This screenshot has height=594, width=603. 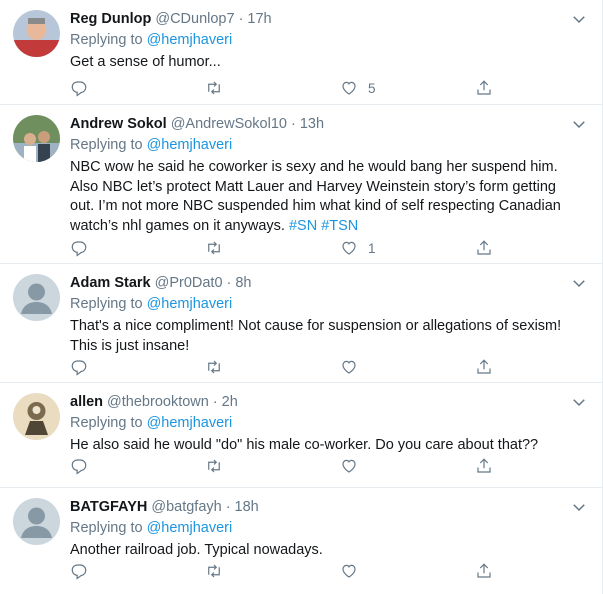 What do you see at coordinates (247, 507) in the screenshot?
I see `timestamp: 18h` at bounding box center [247, 507].